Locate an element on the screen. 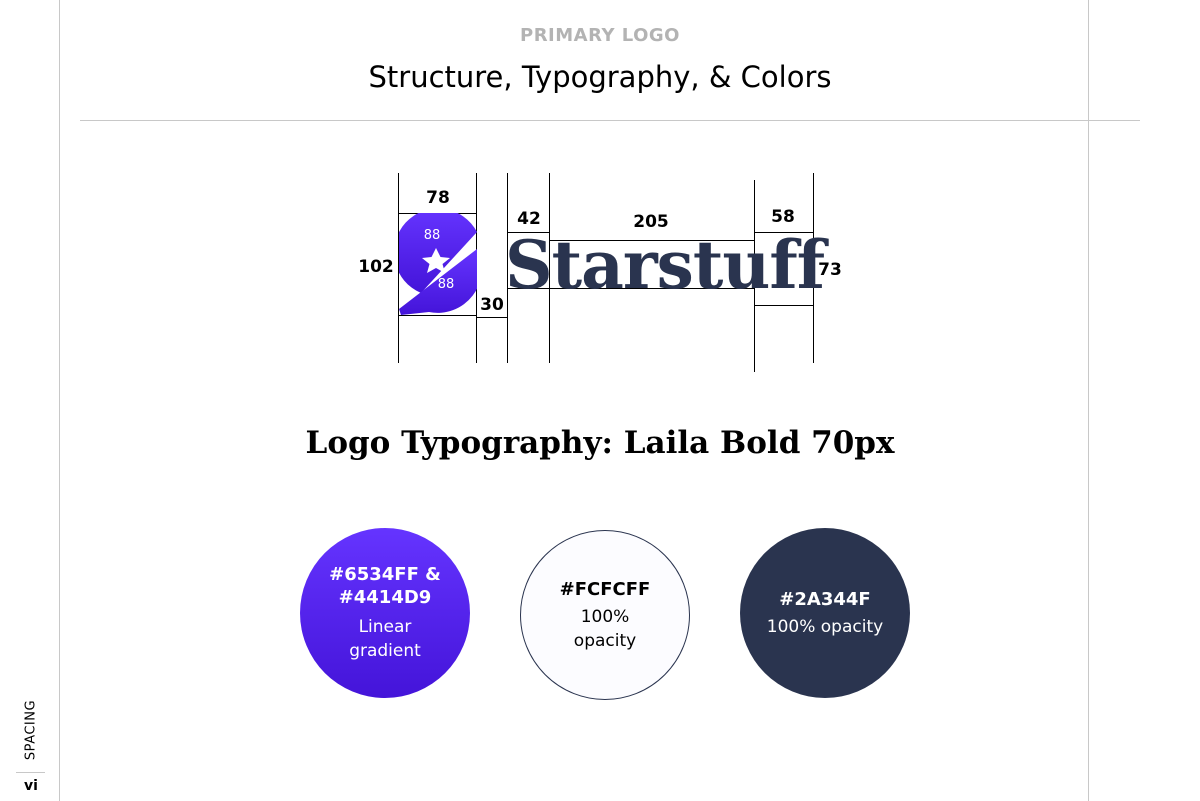 The width and height of the screenshot is (1200, 801). swatch-hex: #6534FF & #4414D9 is located at coordinates (385, 586).